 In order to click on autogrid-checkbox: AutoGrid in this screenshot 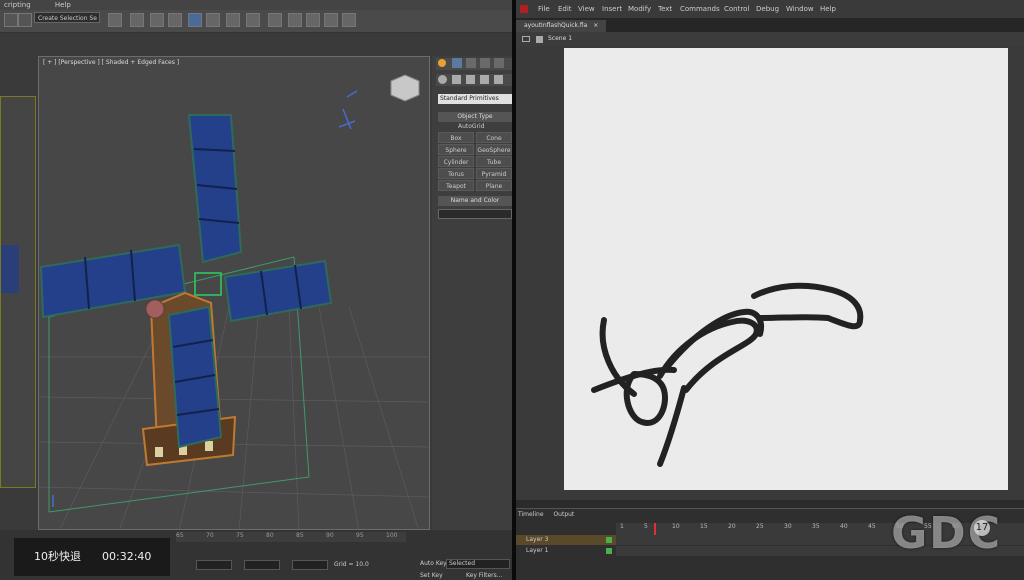, I will do `click(471, 126)`.